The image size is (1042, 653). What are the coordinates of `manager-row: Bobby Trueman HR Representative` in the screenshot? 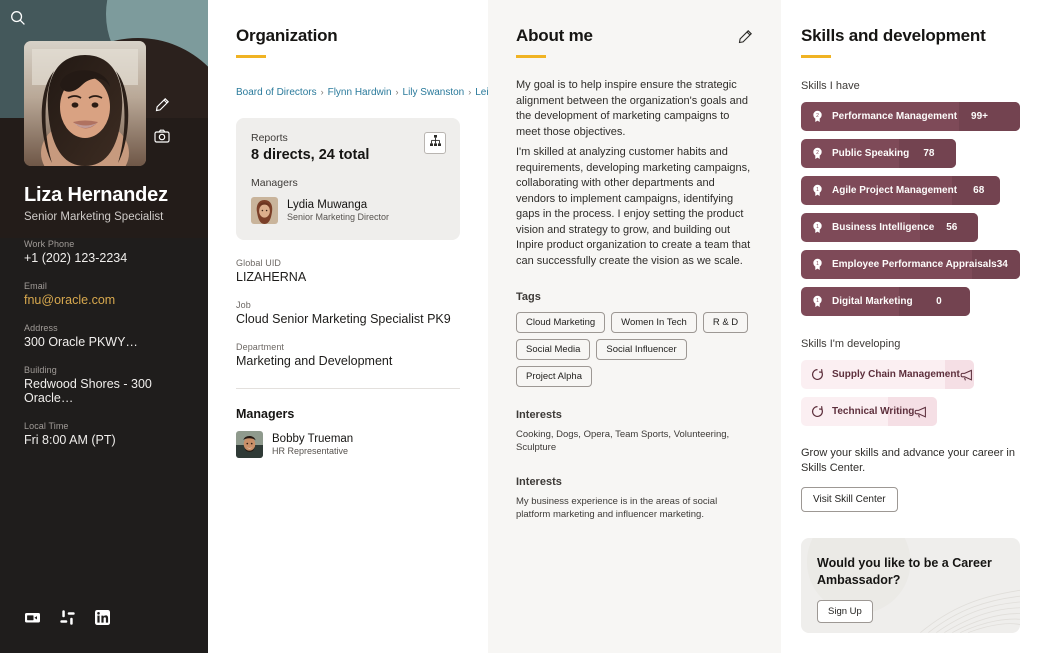 It's located at (348, 444).